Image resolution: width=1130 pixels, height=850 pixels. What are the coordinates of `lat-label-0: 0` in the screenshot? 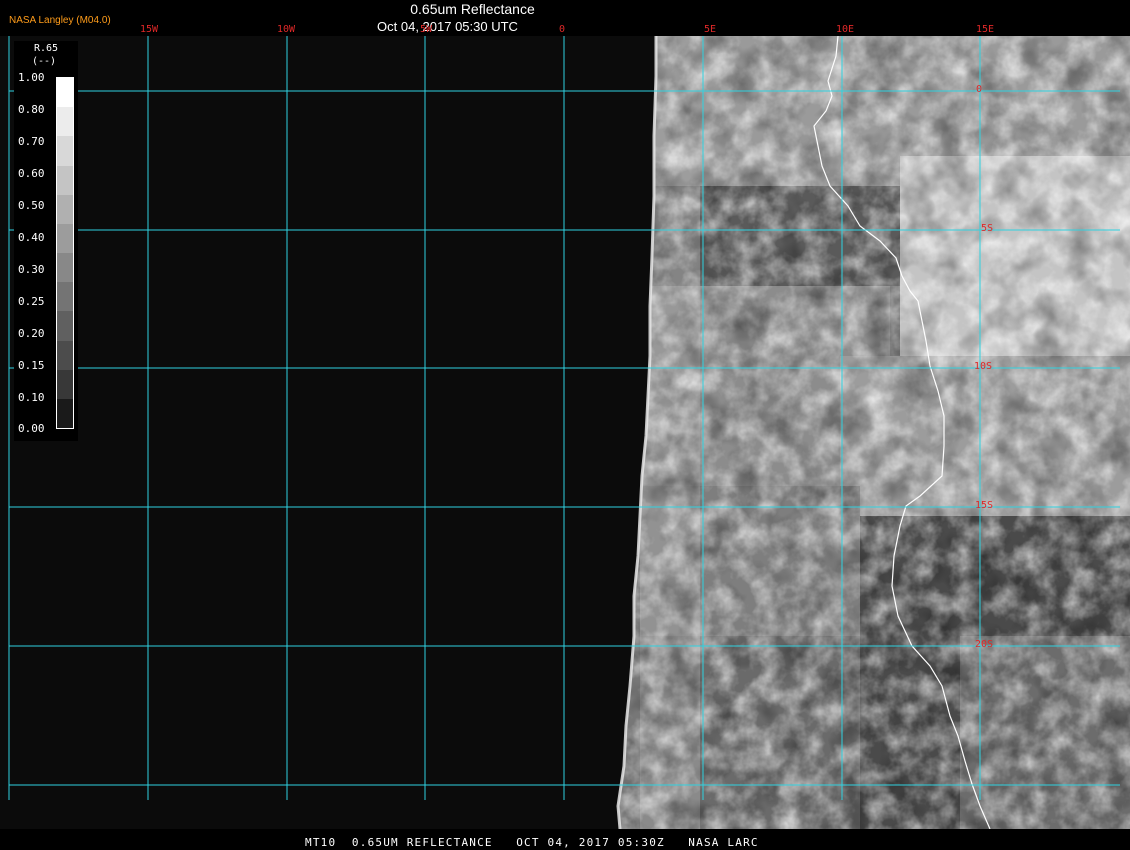 It's located at (979, 89).